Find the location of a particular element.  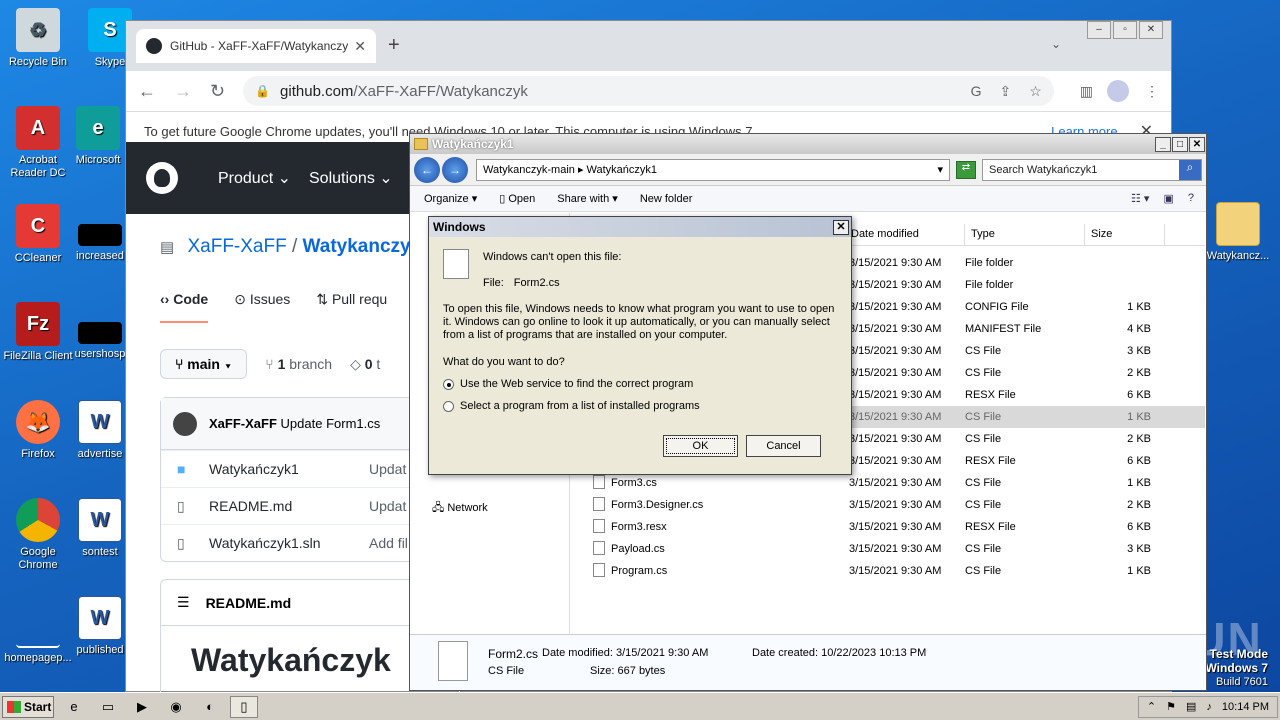

github-logo-icon is located at coordinates (162, 178).